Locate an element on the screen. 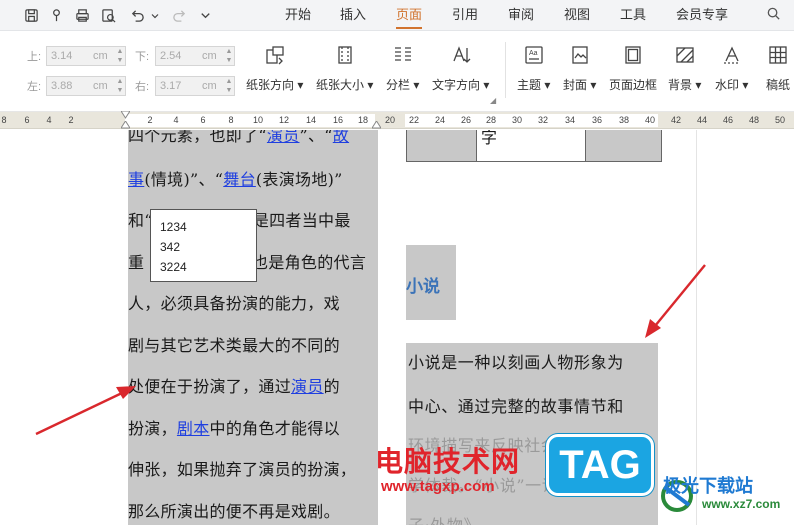 This screenshot has width=794, height=525. print-preview-icon is located at coordinates (108, 15).